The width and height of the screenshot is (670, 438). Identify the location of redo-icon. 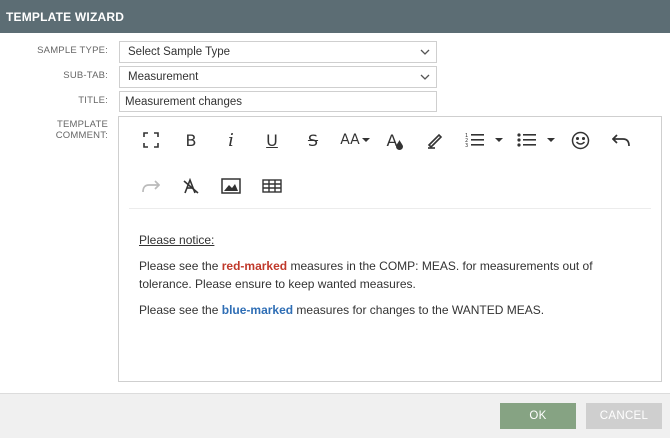
(151, 186).